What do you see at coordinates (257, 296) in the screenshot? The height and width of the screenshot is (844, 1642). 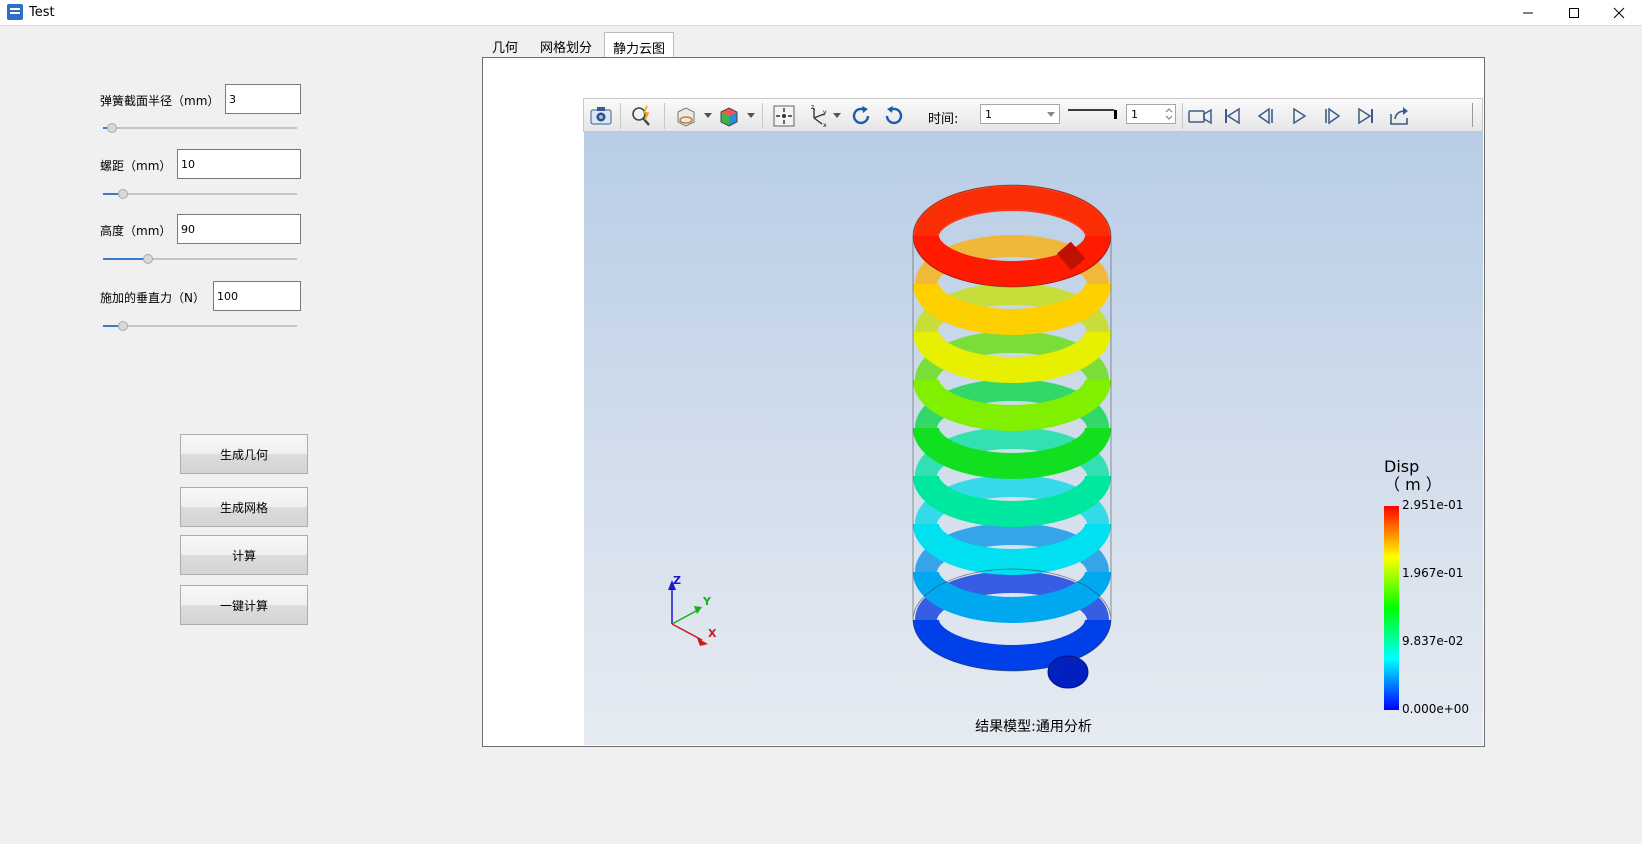 I see `force-input: 100` at bounding box center [257, 296].